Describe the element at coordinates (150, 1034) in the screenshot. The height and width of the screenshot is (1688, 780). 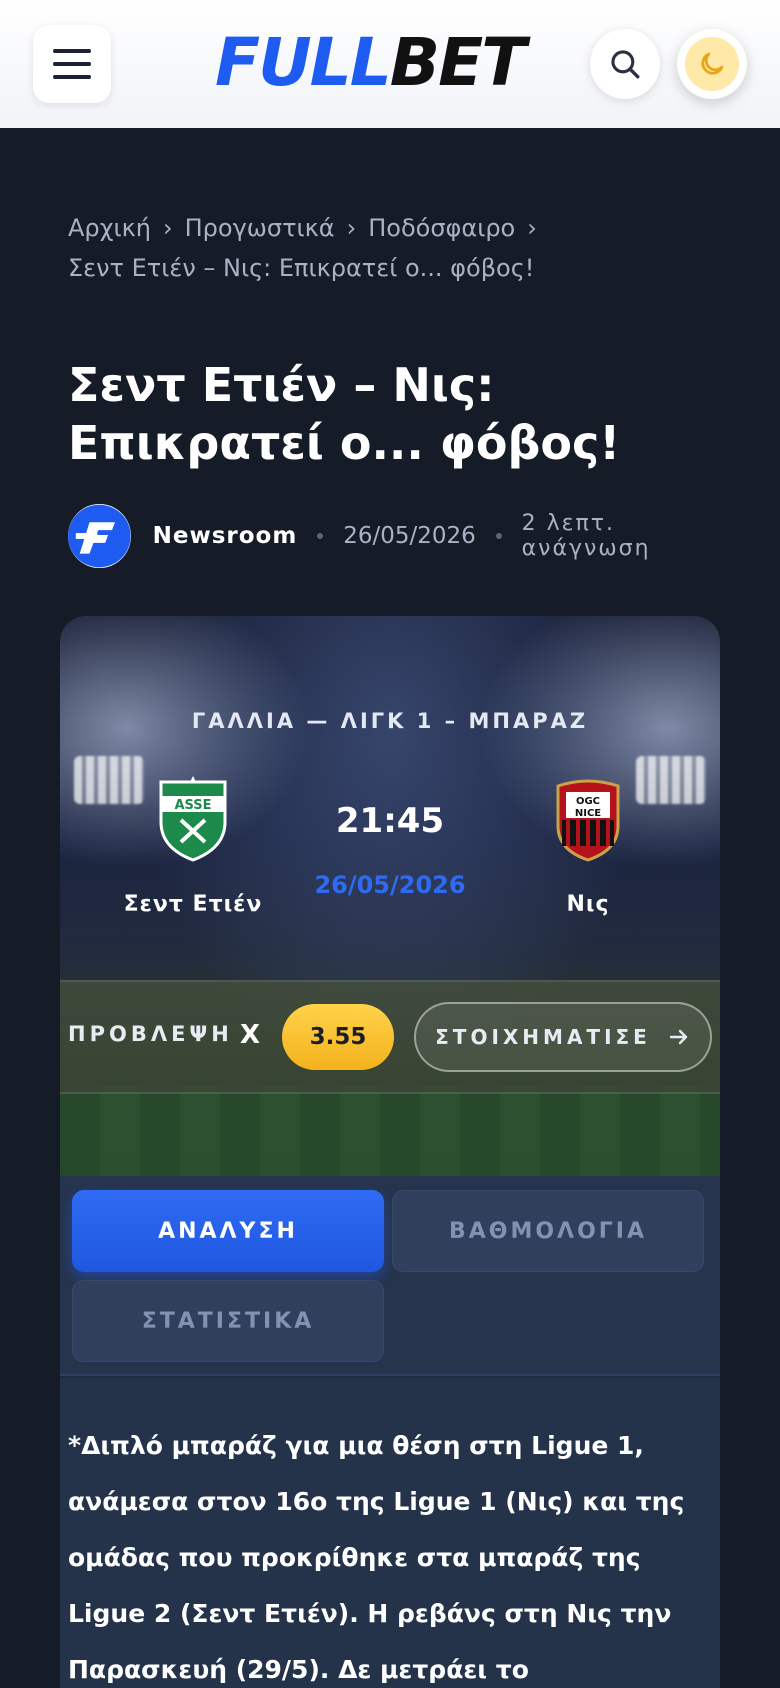
I see `prediction-label: ΠΡΟΒΛΕΨΗ` at that location.